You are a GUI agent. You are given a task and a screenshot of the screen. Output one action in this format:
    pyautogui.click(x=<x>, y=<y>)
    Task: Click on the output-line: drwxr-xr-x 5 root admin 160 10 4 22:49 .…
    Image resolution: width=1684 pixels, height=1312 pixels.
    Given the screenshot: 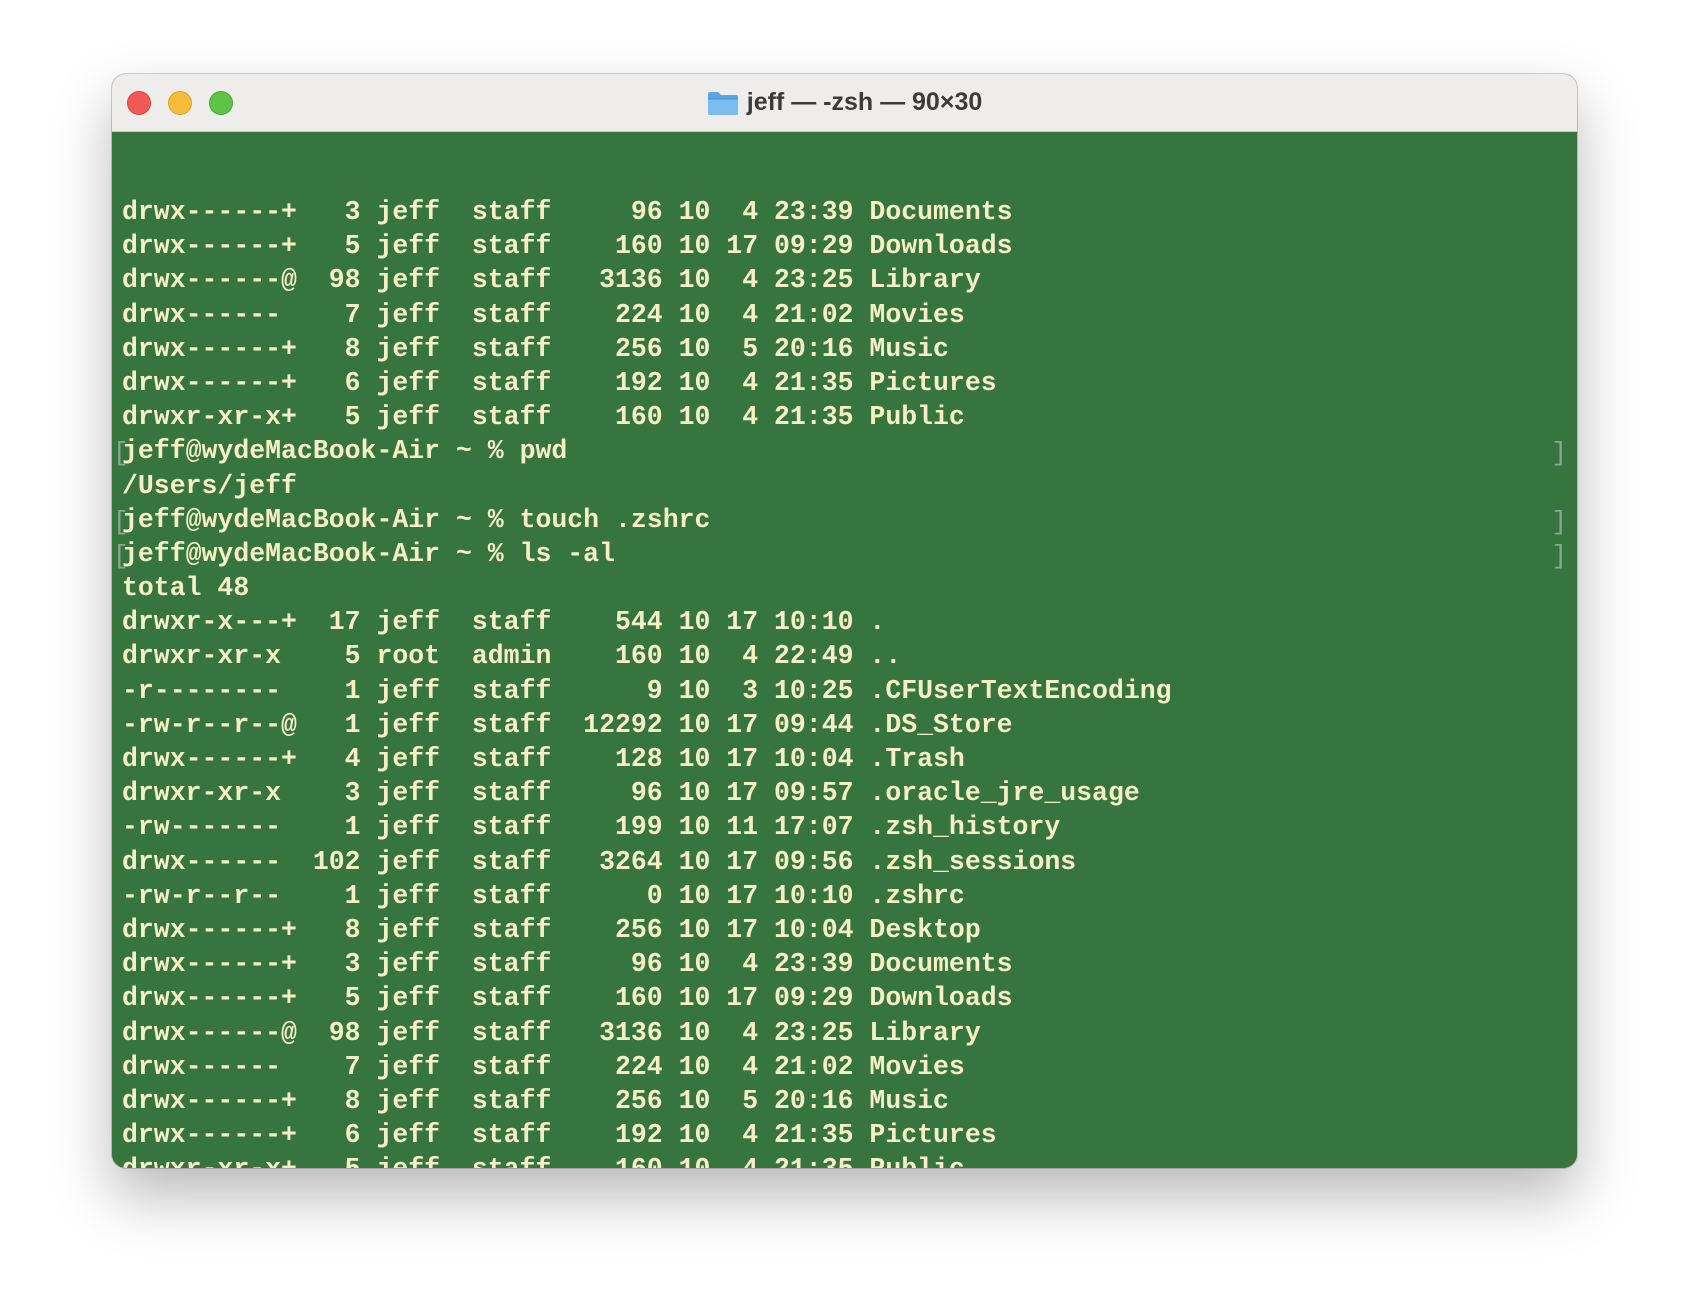 What is the action you would take?
    pyautogui.click(x=849, y=656)
    